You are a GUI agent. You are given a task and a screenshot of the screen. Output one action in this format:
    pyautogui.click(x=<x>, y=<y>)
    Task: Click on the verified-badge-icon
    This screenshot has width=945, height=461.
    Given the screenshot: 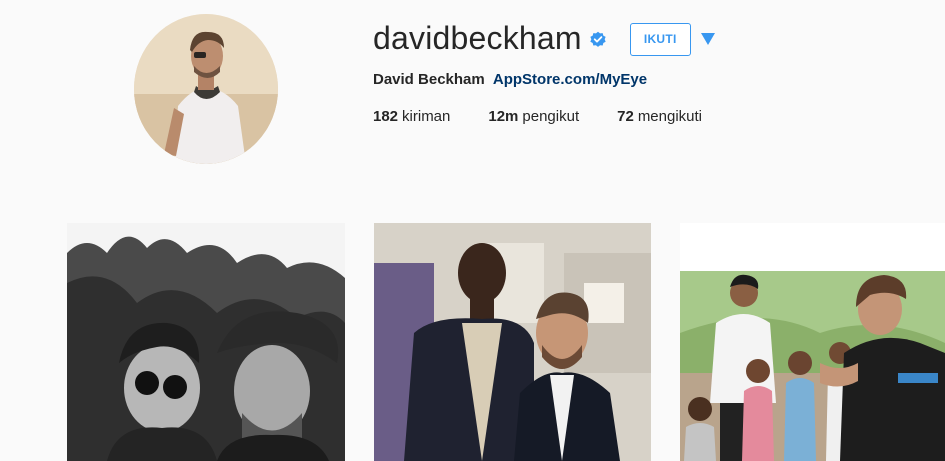 What is the action you would take?
    pyautogui.click(x=598, y=39)
    